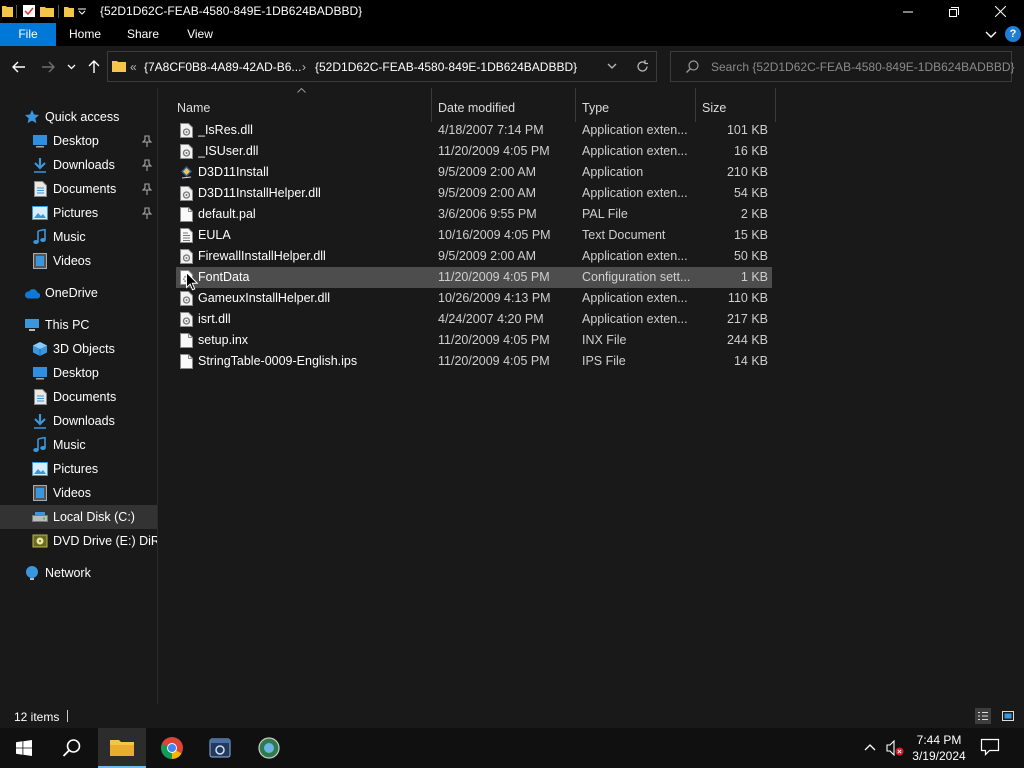 This screenshot has width=1024, height=768. I want to click on help-icon: ?, so click(1013, 34).